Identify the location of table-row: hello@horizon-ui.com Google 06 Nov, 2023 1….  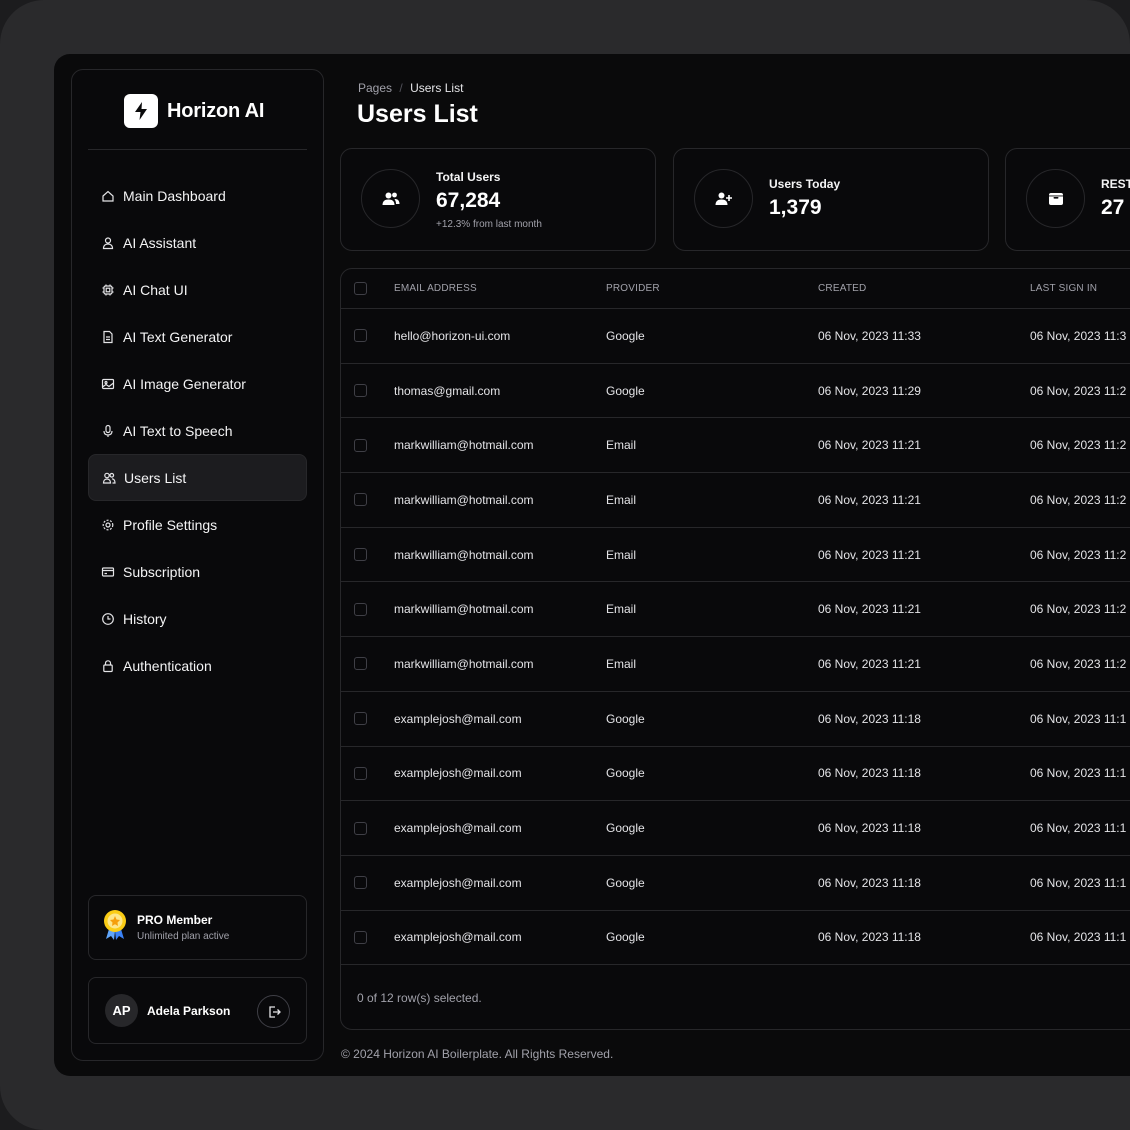
(735, 336).